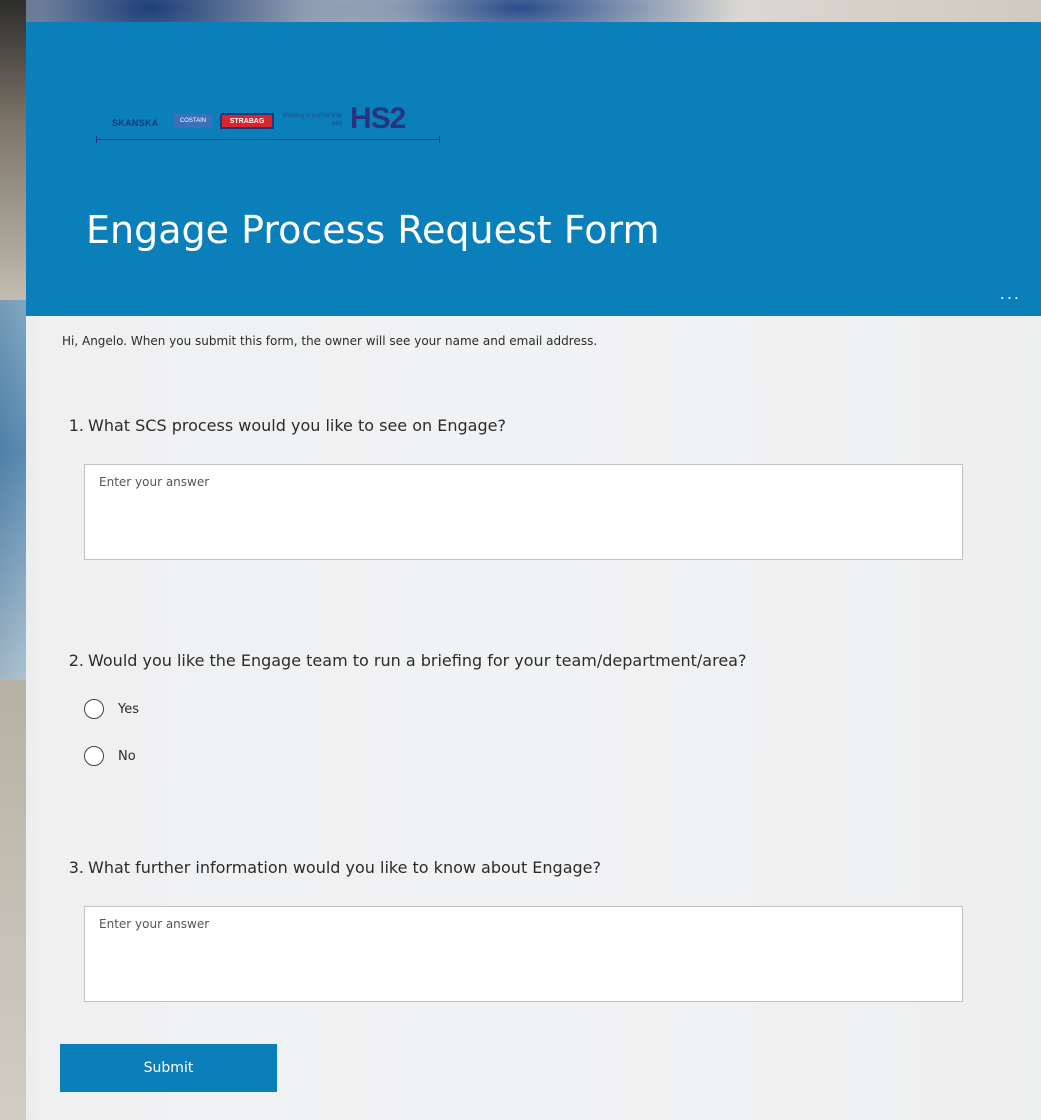 This screenshot has height=1120, width=1041. What do you see at coordinates (523, 954) in the screenshot?
I see `question-3-answer-input` at bounding box center [523, 954].